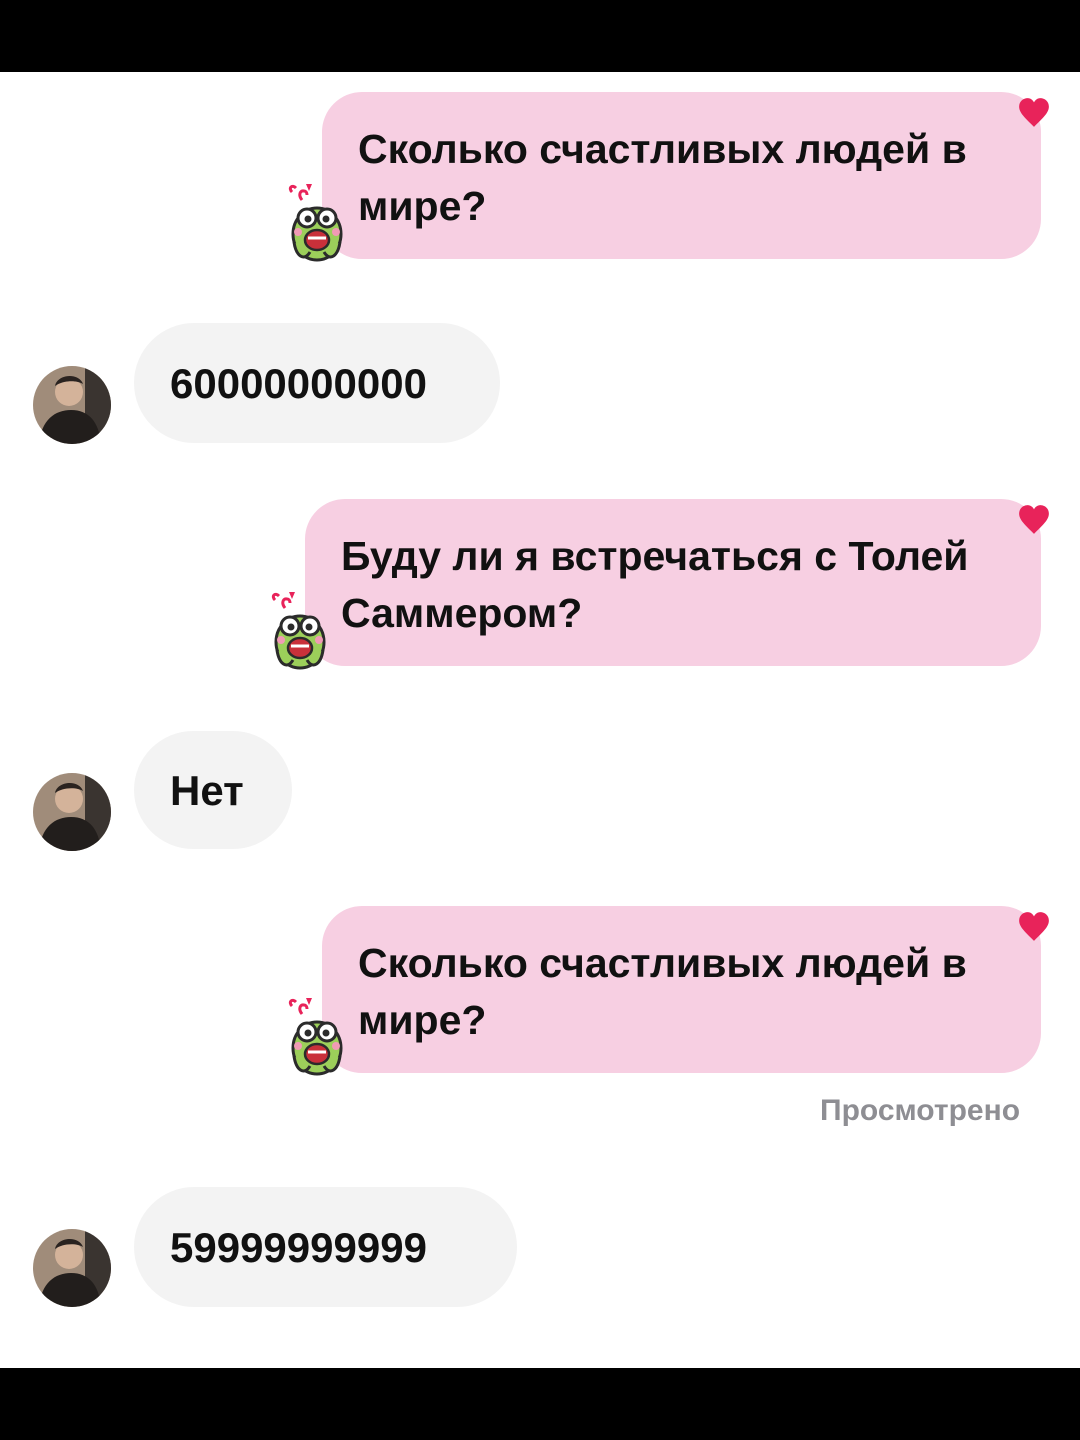 The width and height of the screenshot is (1080, 1440). What do you see at coordinates (540, 1404) in the screenshot?
I see `bottom-black-bar` at bounding box center [540, 1404].